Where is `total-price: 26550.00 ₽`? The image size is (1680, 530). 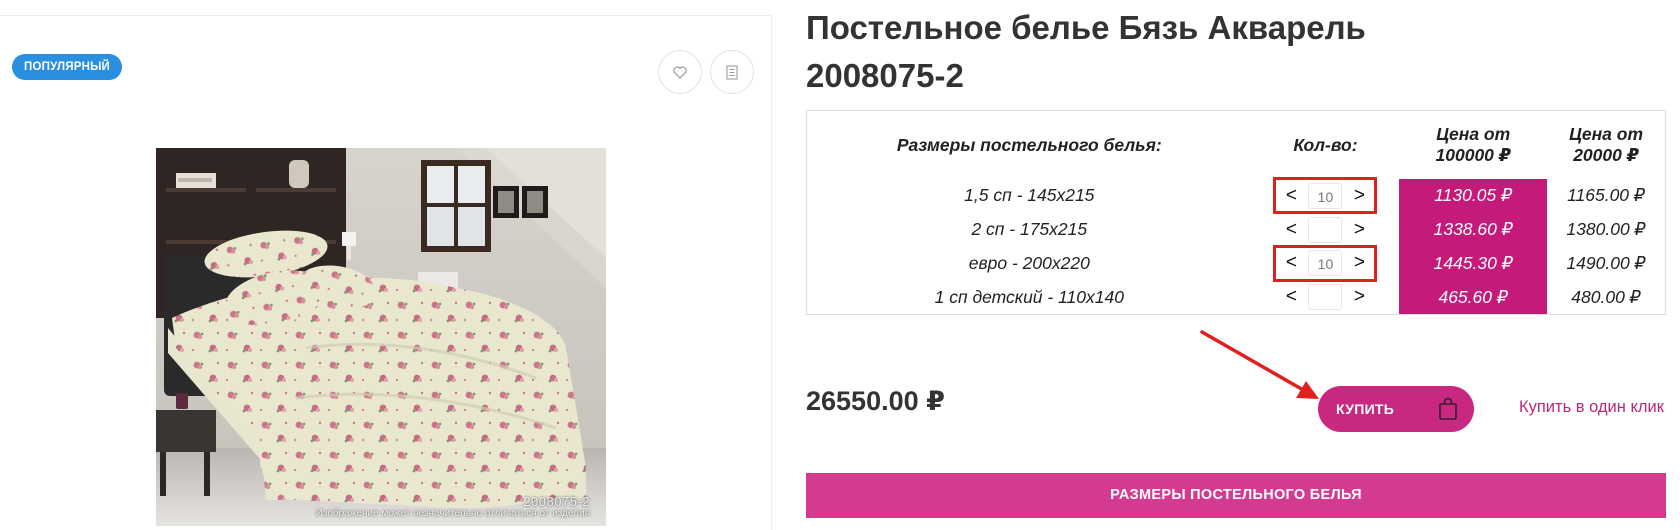 total-price: 26550.00 ₽ is located at coordinates (875, 401).